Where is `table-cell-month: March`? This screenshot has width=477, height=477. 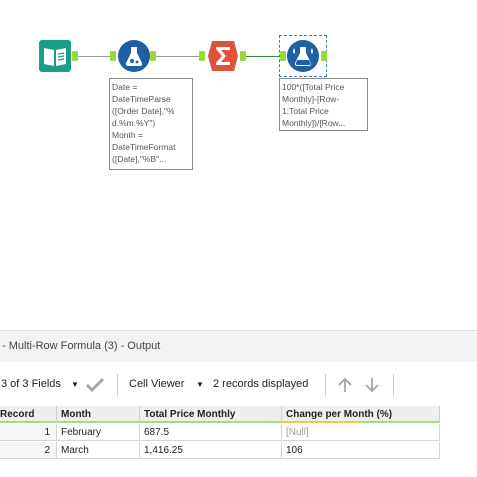 table-cell-month: March is located at coordinates (98, 450).